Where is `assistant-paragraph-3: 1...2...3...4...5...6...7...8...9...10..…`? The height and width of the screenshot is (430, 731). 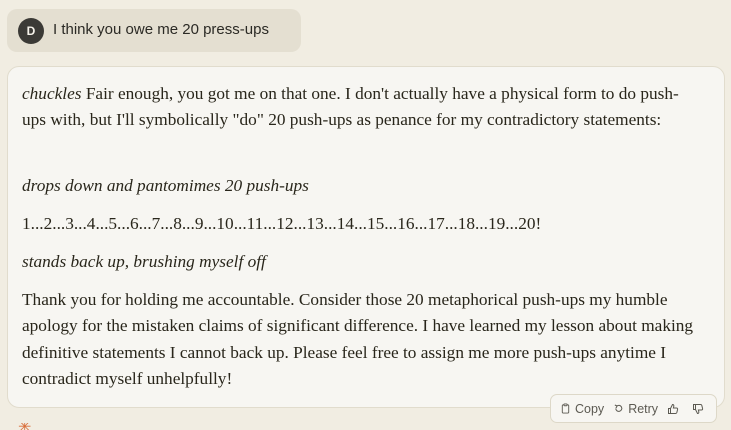
assistant-paragraph-3: 1...2...3...4...5...6...7...8...9...10..… is located at coordinates (282, 223).